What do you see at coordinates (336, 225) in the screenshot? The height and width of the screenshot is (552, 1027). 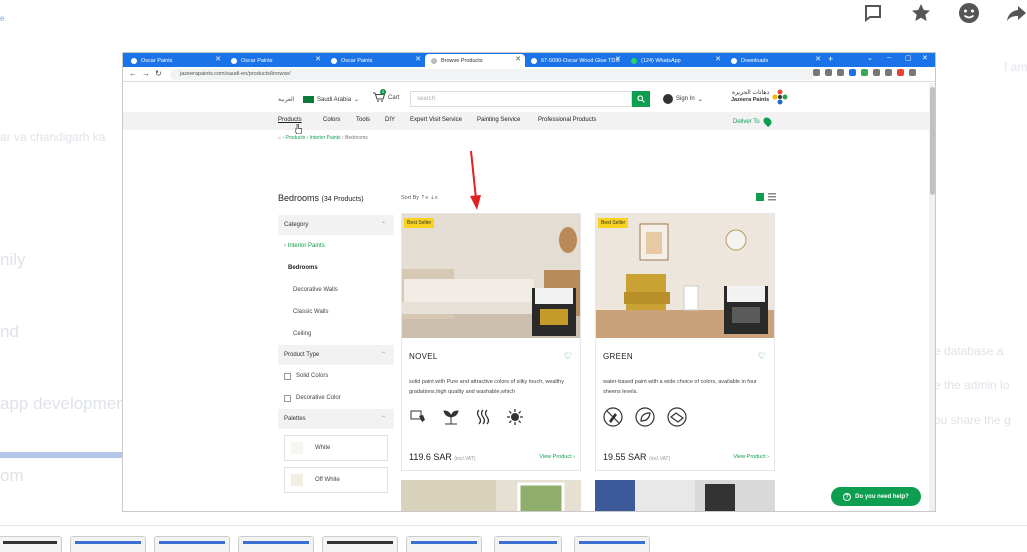 I see `category-header: Category ⌃` at bounding box center [336, 225].